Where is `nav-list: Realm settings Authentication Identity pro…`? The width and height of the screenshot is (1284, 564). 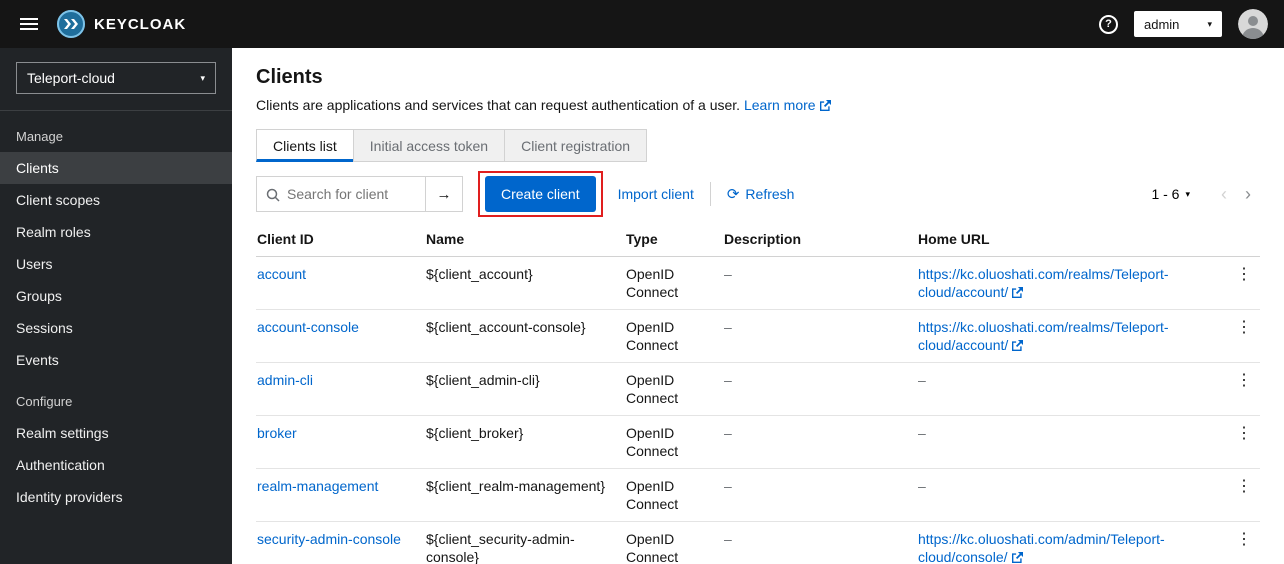 nav-list: Realm settings Authentication Identity pro… is located at coordinates (116, 465).